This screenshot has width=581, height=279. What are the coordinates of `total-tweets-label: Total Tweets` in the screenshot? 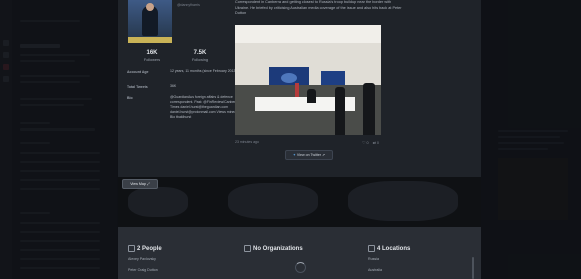 It's located at (137, 87).